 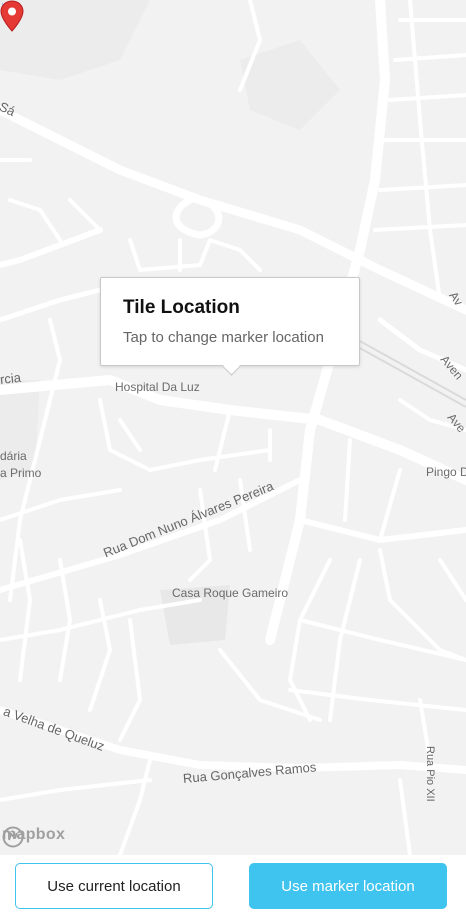 What do you see at coordinates (13, 456) in the screenshot?
I see `label-daria: dária` at bounding box center [13, 456].